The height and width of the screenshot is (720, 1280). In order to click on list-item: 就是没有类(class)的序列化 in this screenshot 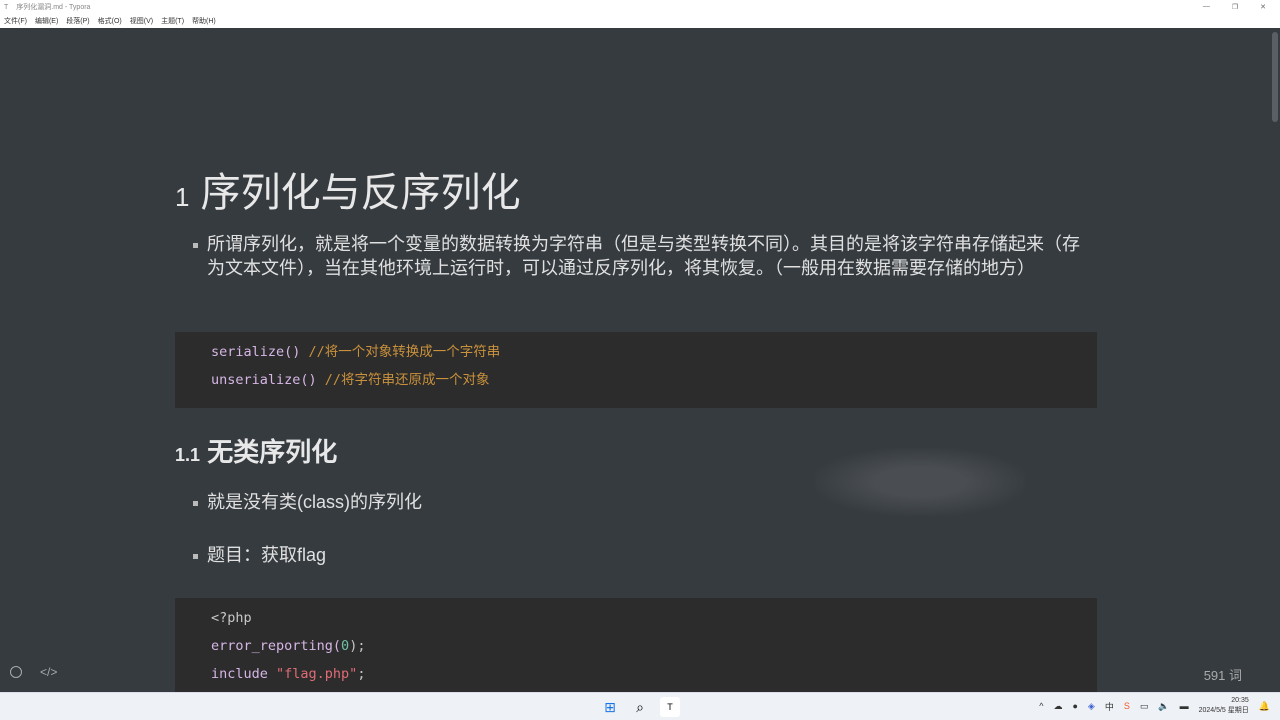, I will do `click(307, 502)`.